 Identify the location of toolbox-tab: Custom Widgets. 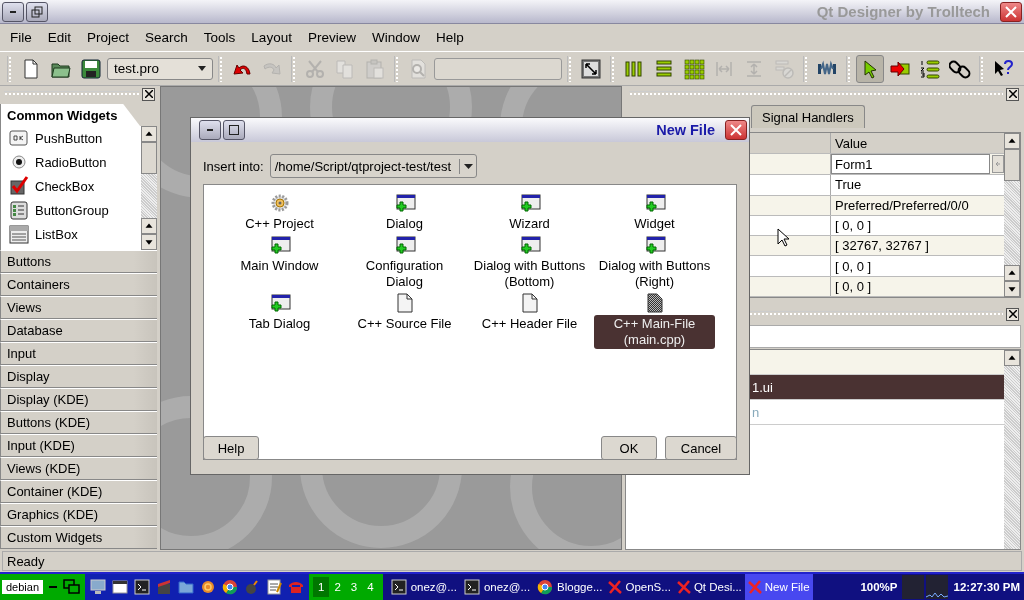
(78, 537).